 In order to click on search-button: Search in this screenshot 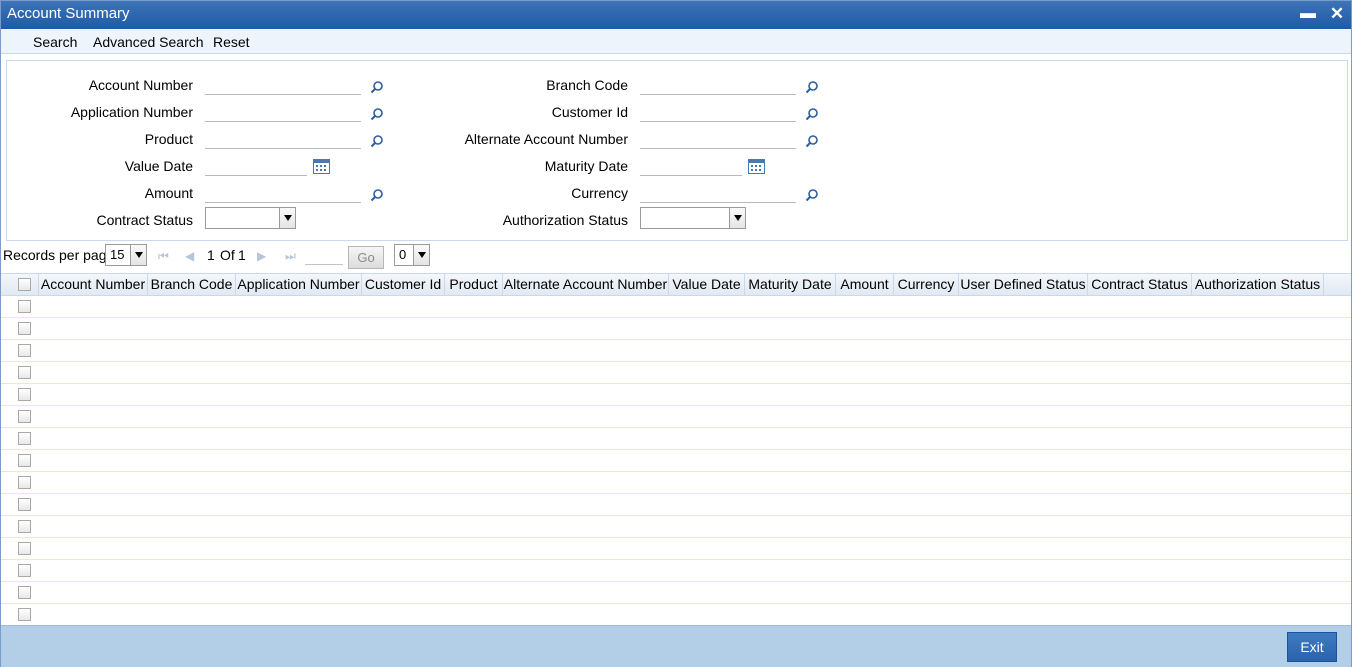, I will do `click(55, 42)`.